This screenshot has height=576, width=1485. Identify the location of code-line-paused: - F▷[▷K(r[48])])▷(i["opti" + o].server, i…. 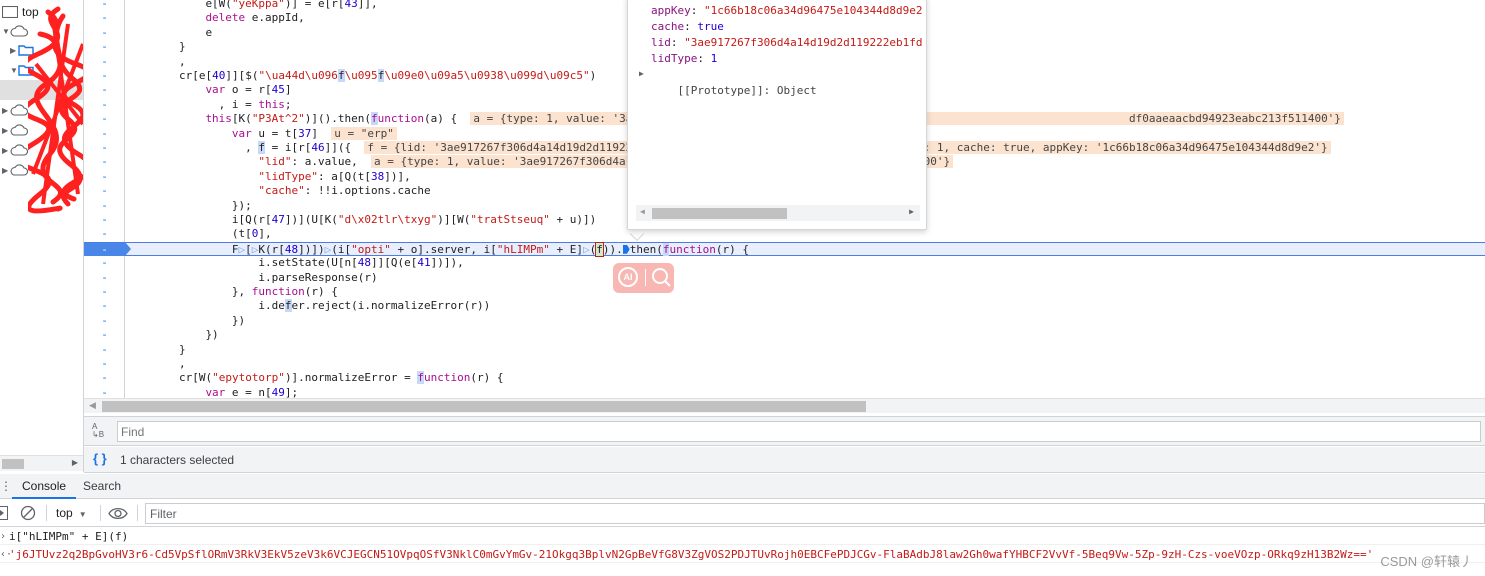
(784, 249).